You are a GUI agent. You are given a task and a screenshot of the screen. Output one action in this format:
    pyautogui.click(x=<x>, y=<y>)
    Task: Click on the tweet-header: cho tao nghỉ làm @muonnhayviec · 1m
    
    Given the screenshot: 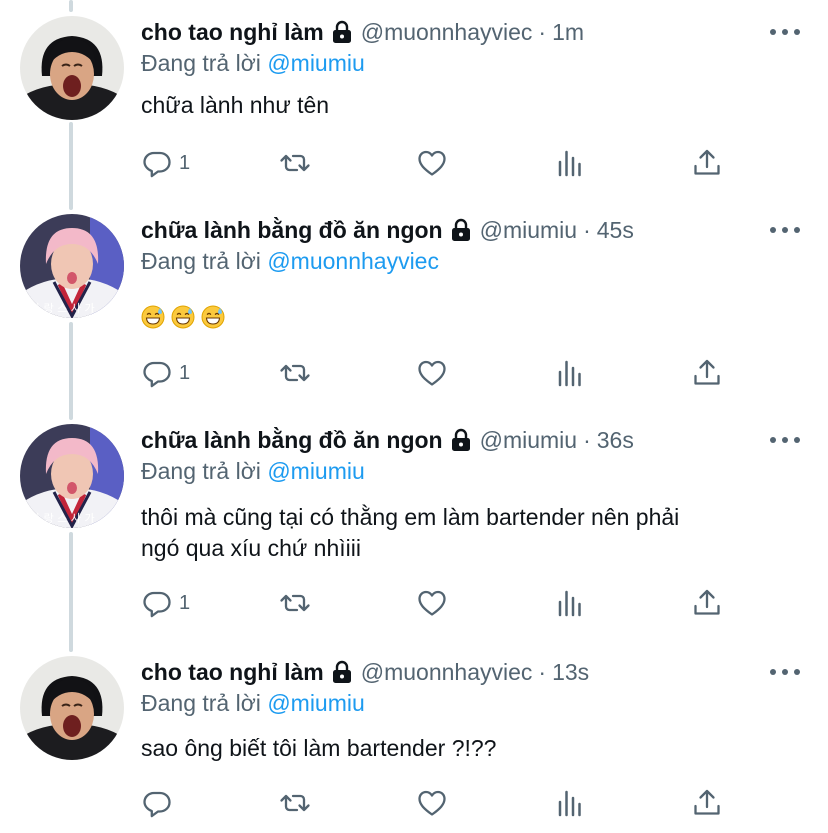 What is the action you would take?
    pyautogui.click(x=362, y=32)
    